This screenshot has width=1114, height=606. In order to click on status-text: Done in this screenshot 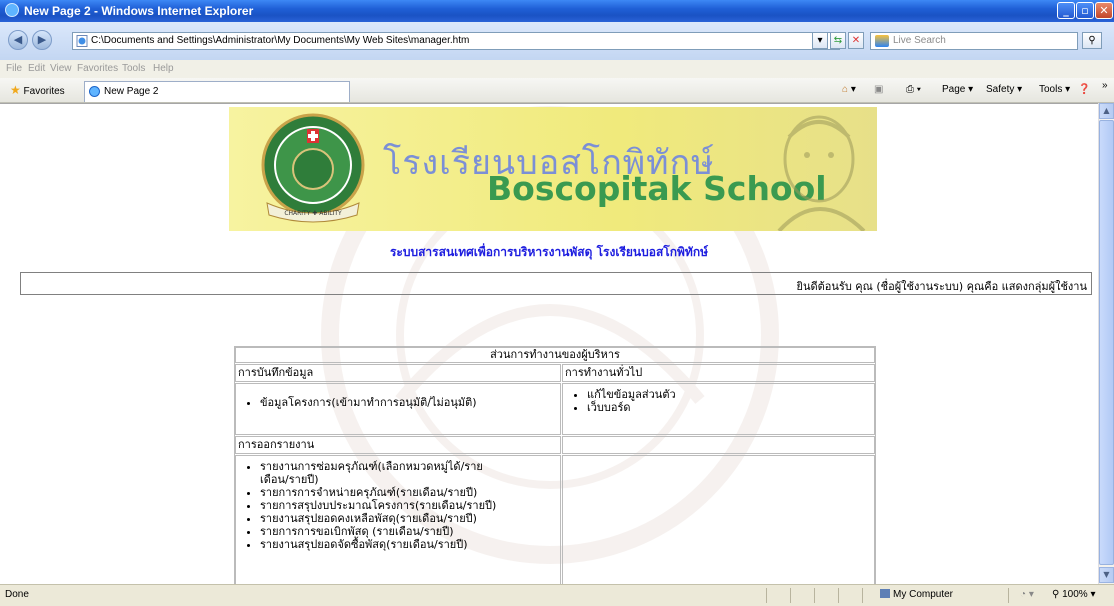, I will do `click(17, 594)`.